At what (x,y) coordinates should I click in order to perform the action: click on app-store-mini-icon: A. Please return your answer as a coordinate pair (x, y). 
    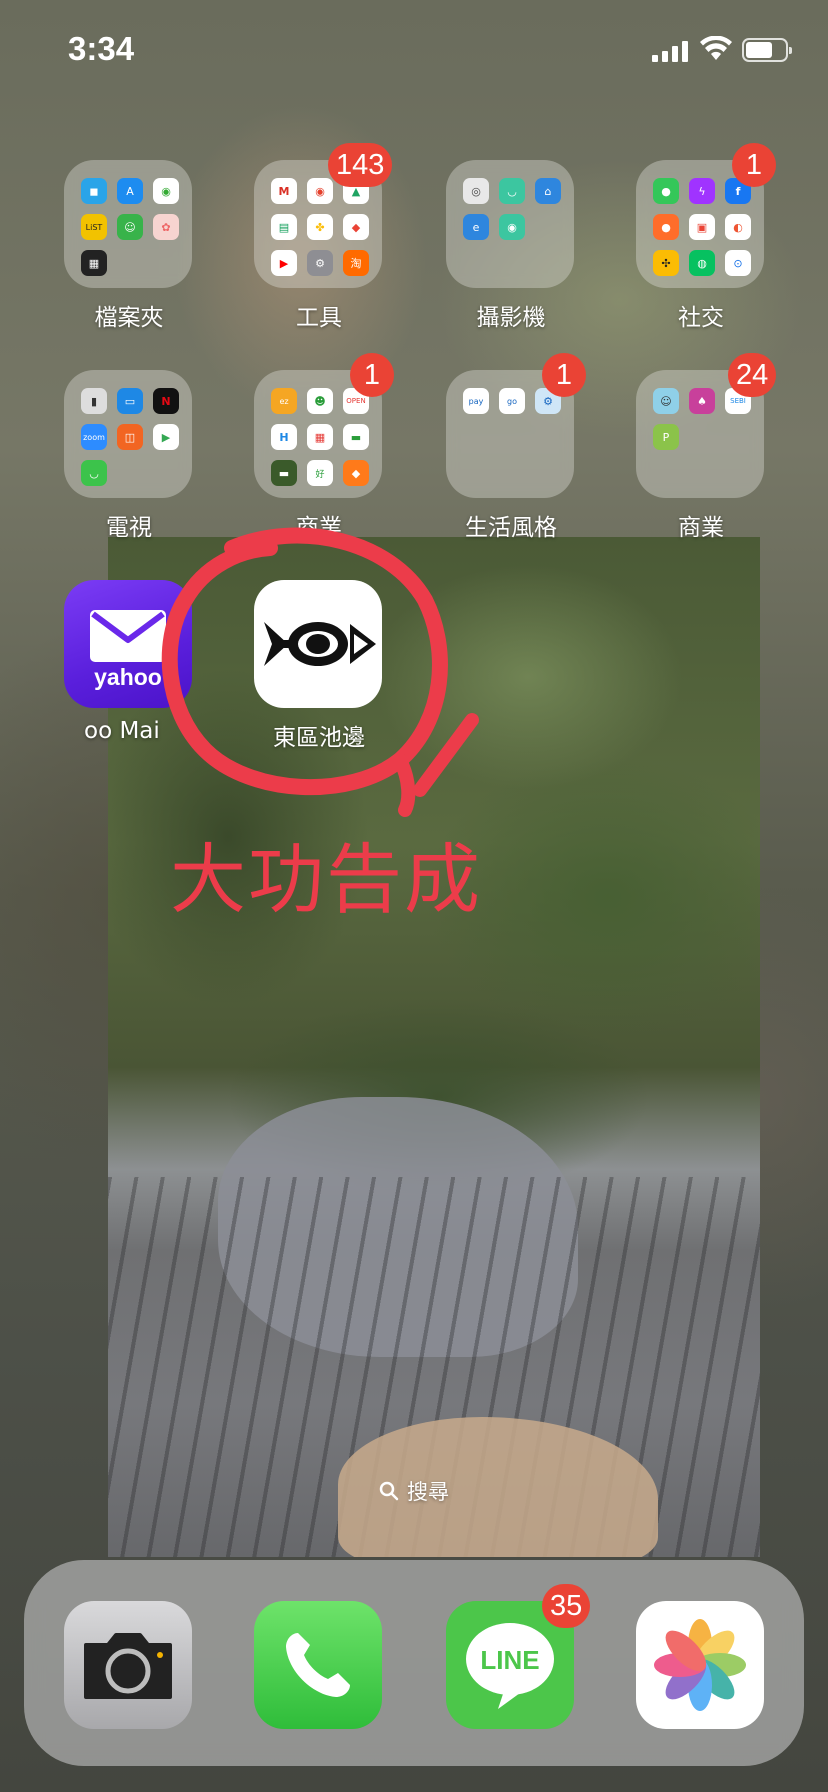
    Looking at the image, I should click on (130, 191).